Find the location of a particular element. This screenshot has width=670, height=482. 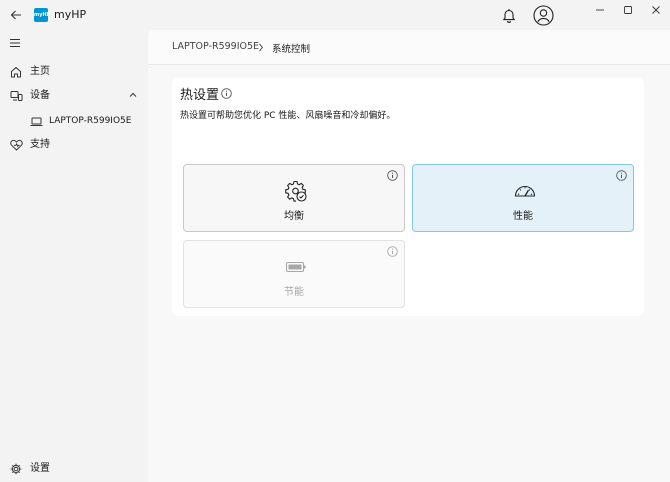

back-button is located at coordinates (16, 15).